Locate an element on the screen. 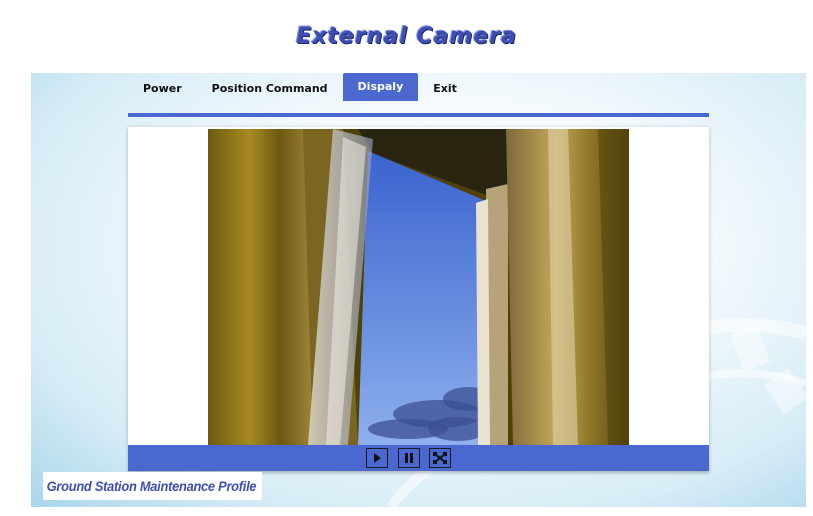  nav-underline is located at coordinates (418, 115).